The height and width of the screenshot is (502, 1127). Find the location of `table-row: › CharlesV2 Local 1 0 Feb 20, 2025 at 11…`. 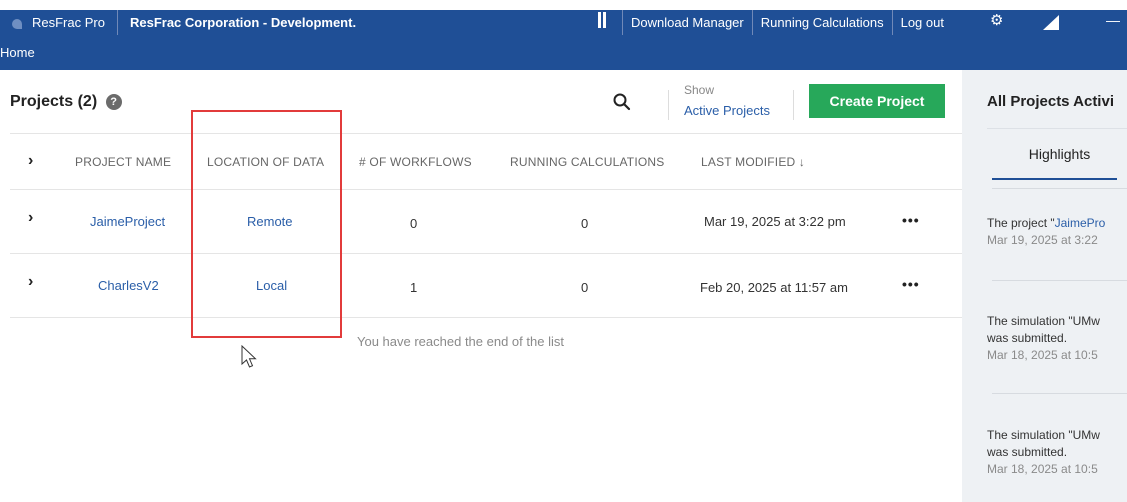

table-row: › CharlesV2 Local 1 0 Feb 20, 2025 at 11… is located at coordinates (491, 286).